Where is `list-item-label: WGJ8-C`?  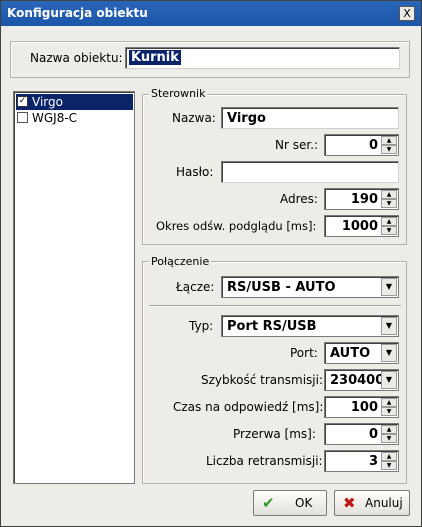
list-item-label: WGJ8-C is located at coordinates (55, 118).